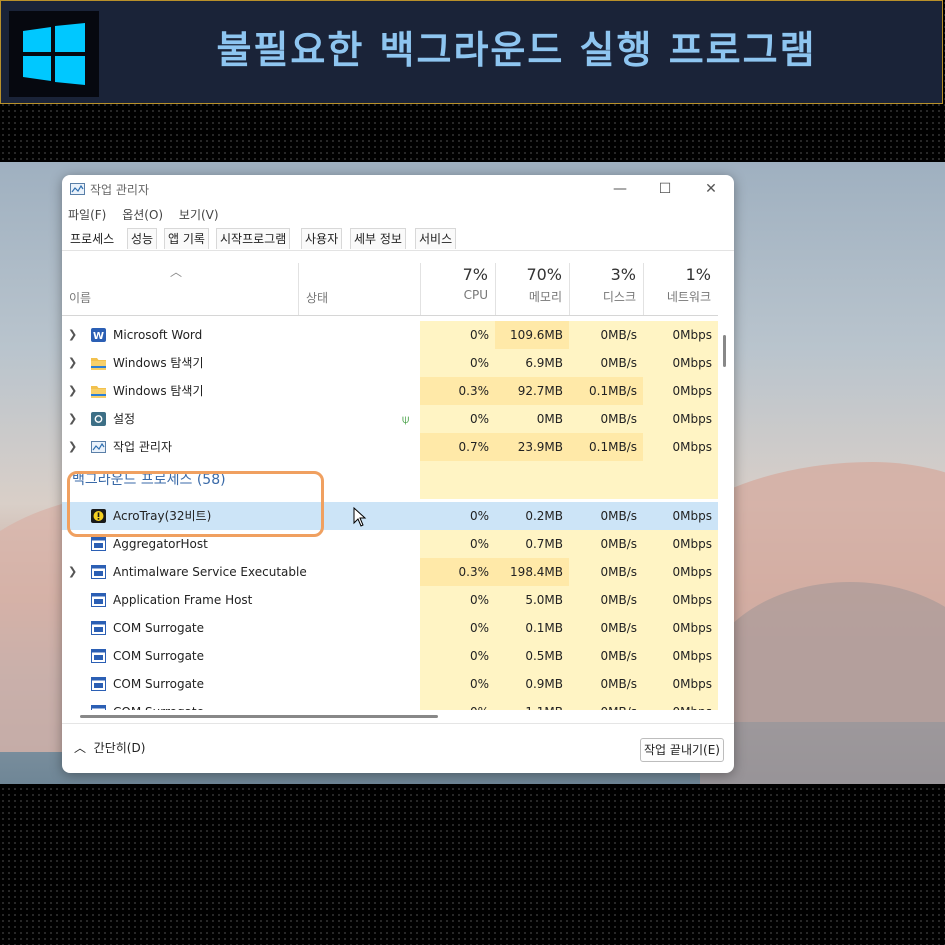 The height and width of the screenshot is (945, 945). I want to click on memory-value: 0.7MB, so click(532, 544).